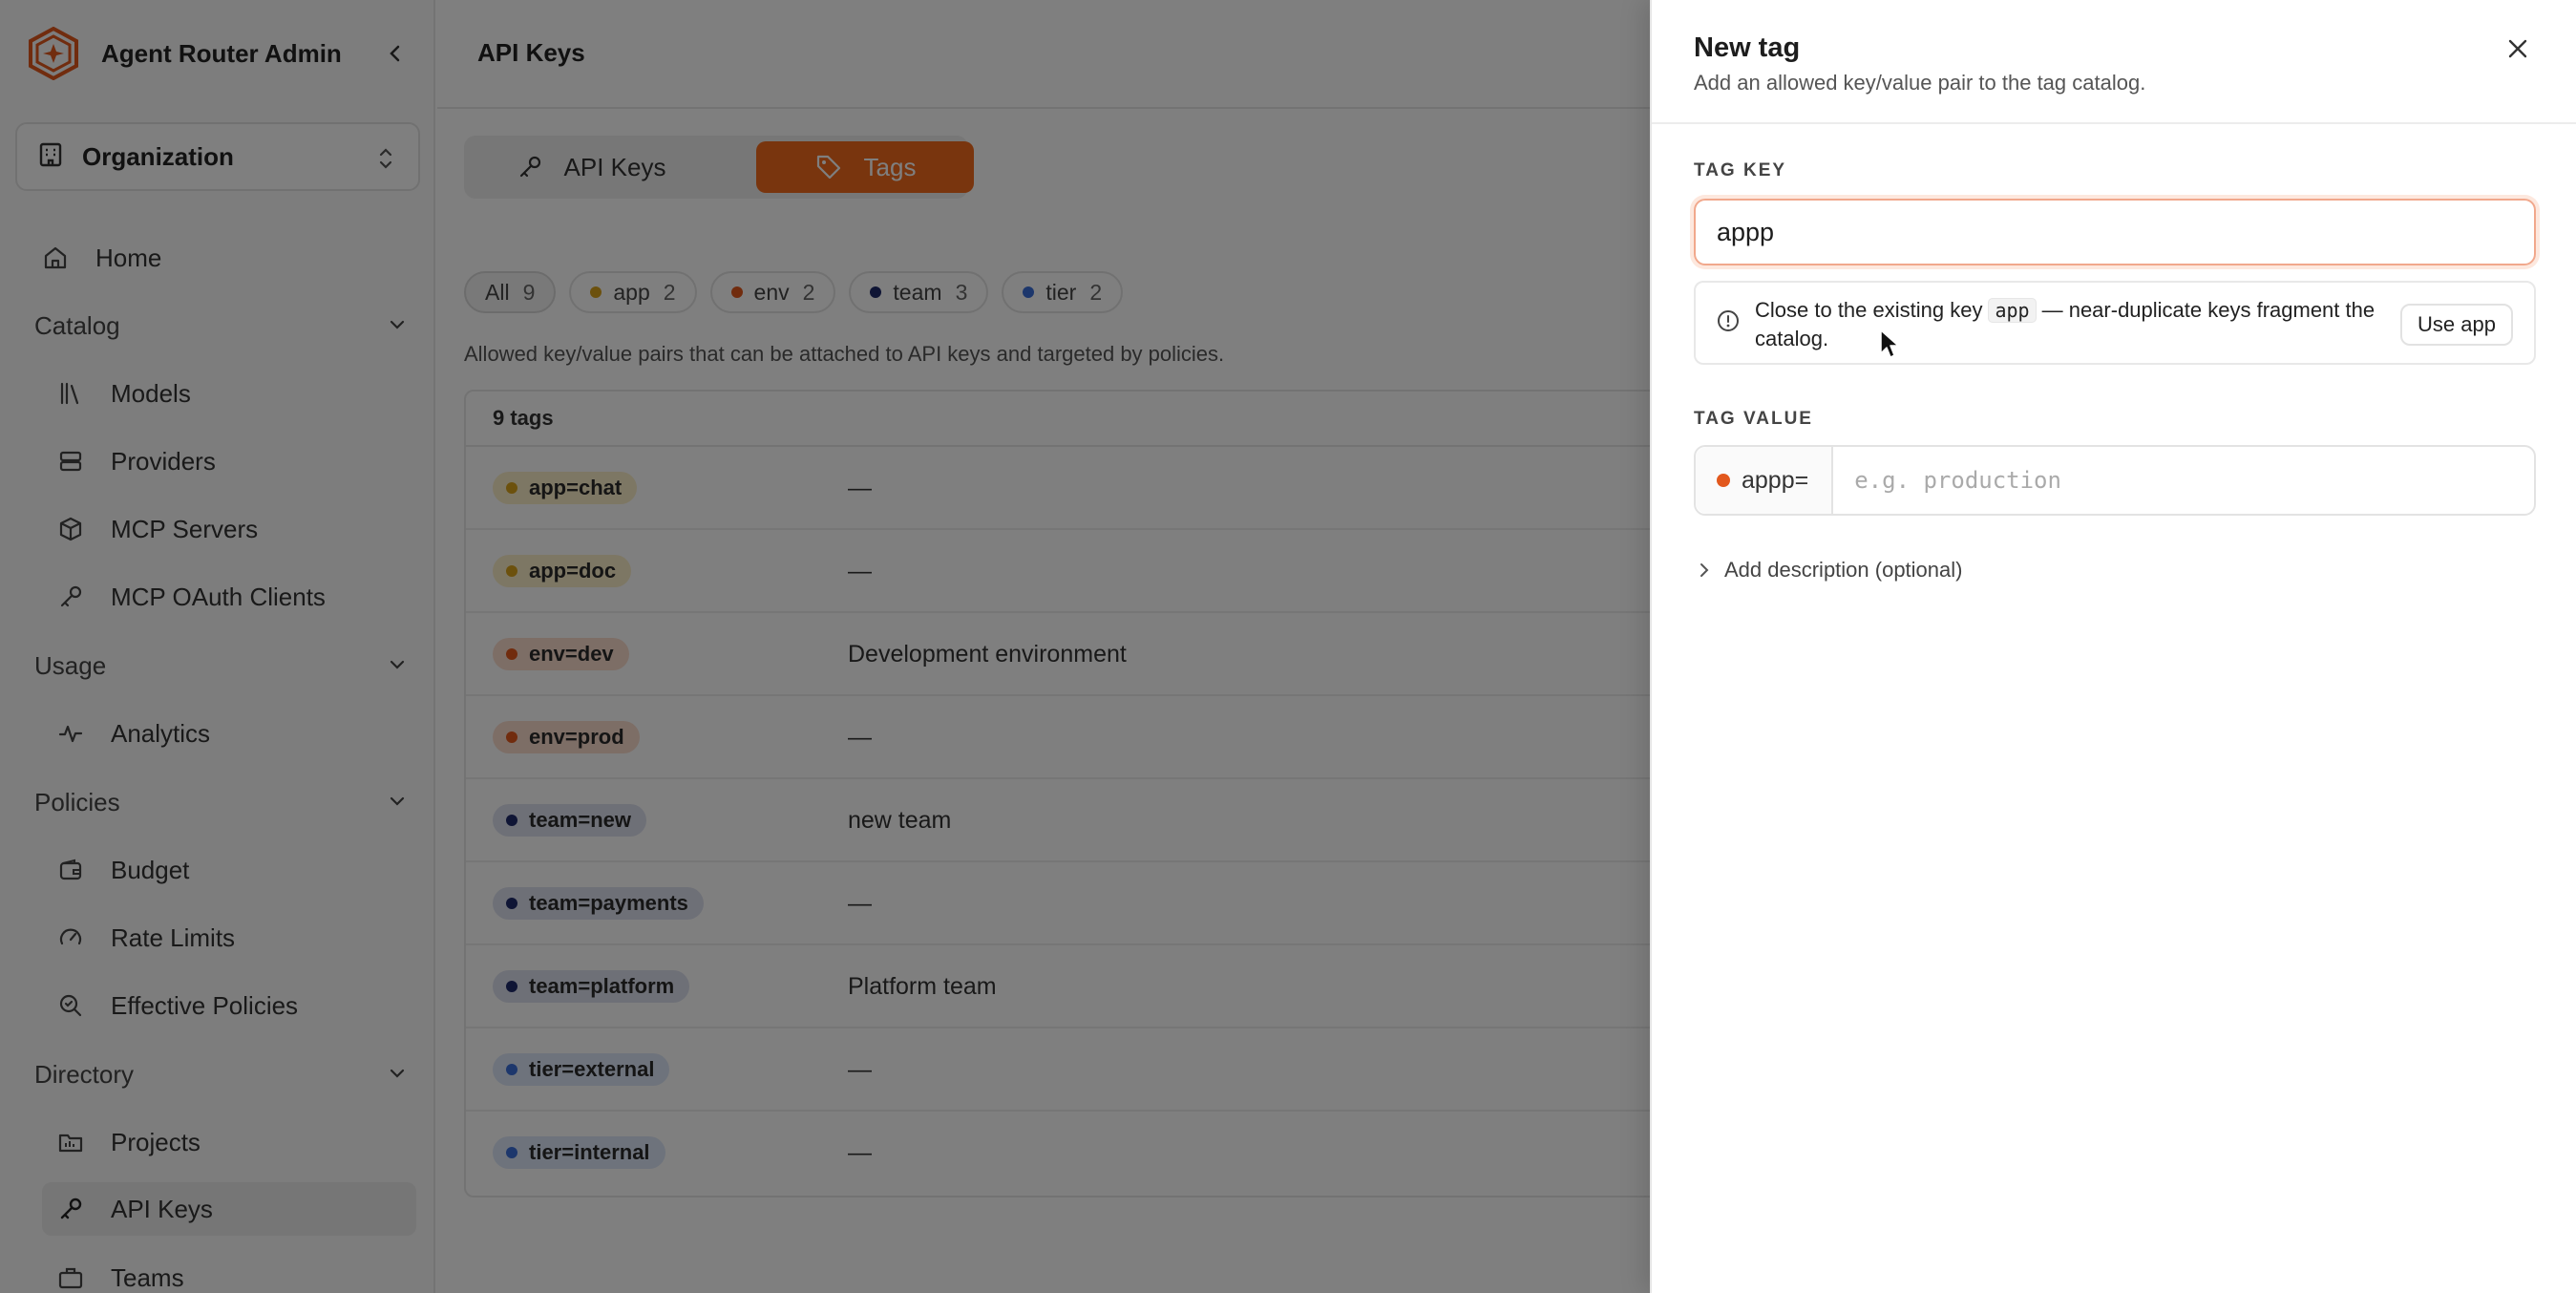  I want to click on close-button, so click(2517, 48).